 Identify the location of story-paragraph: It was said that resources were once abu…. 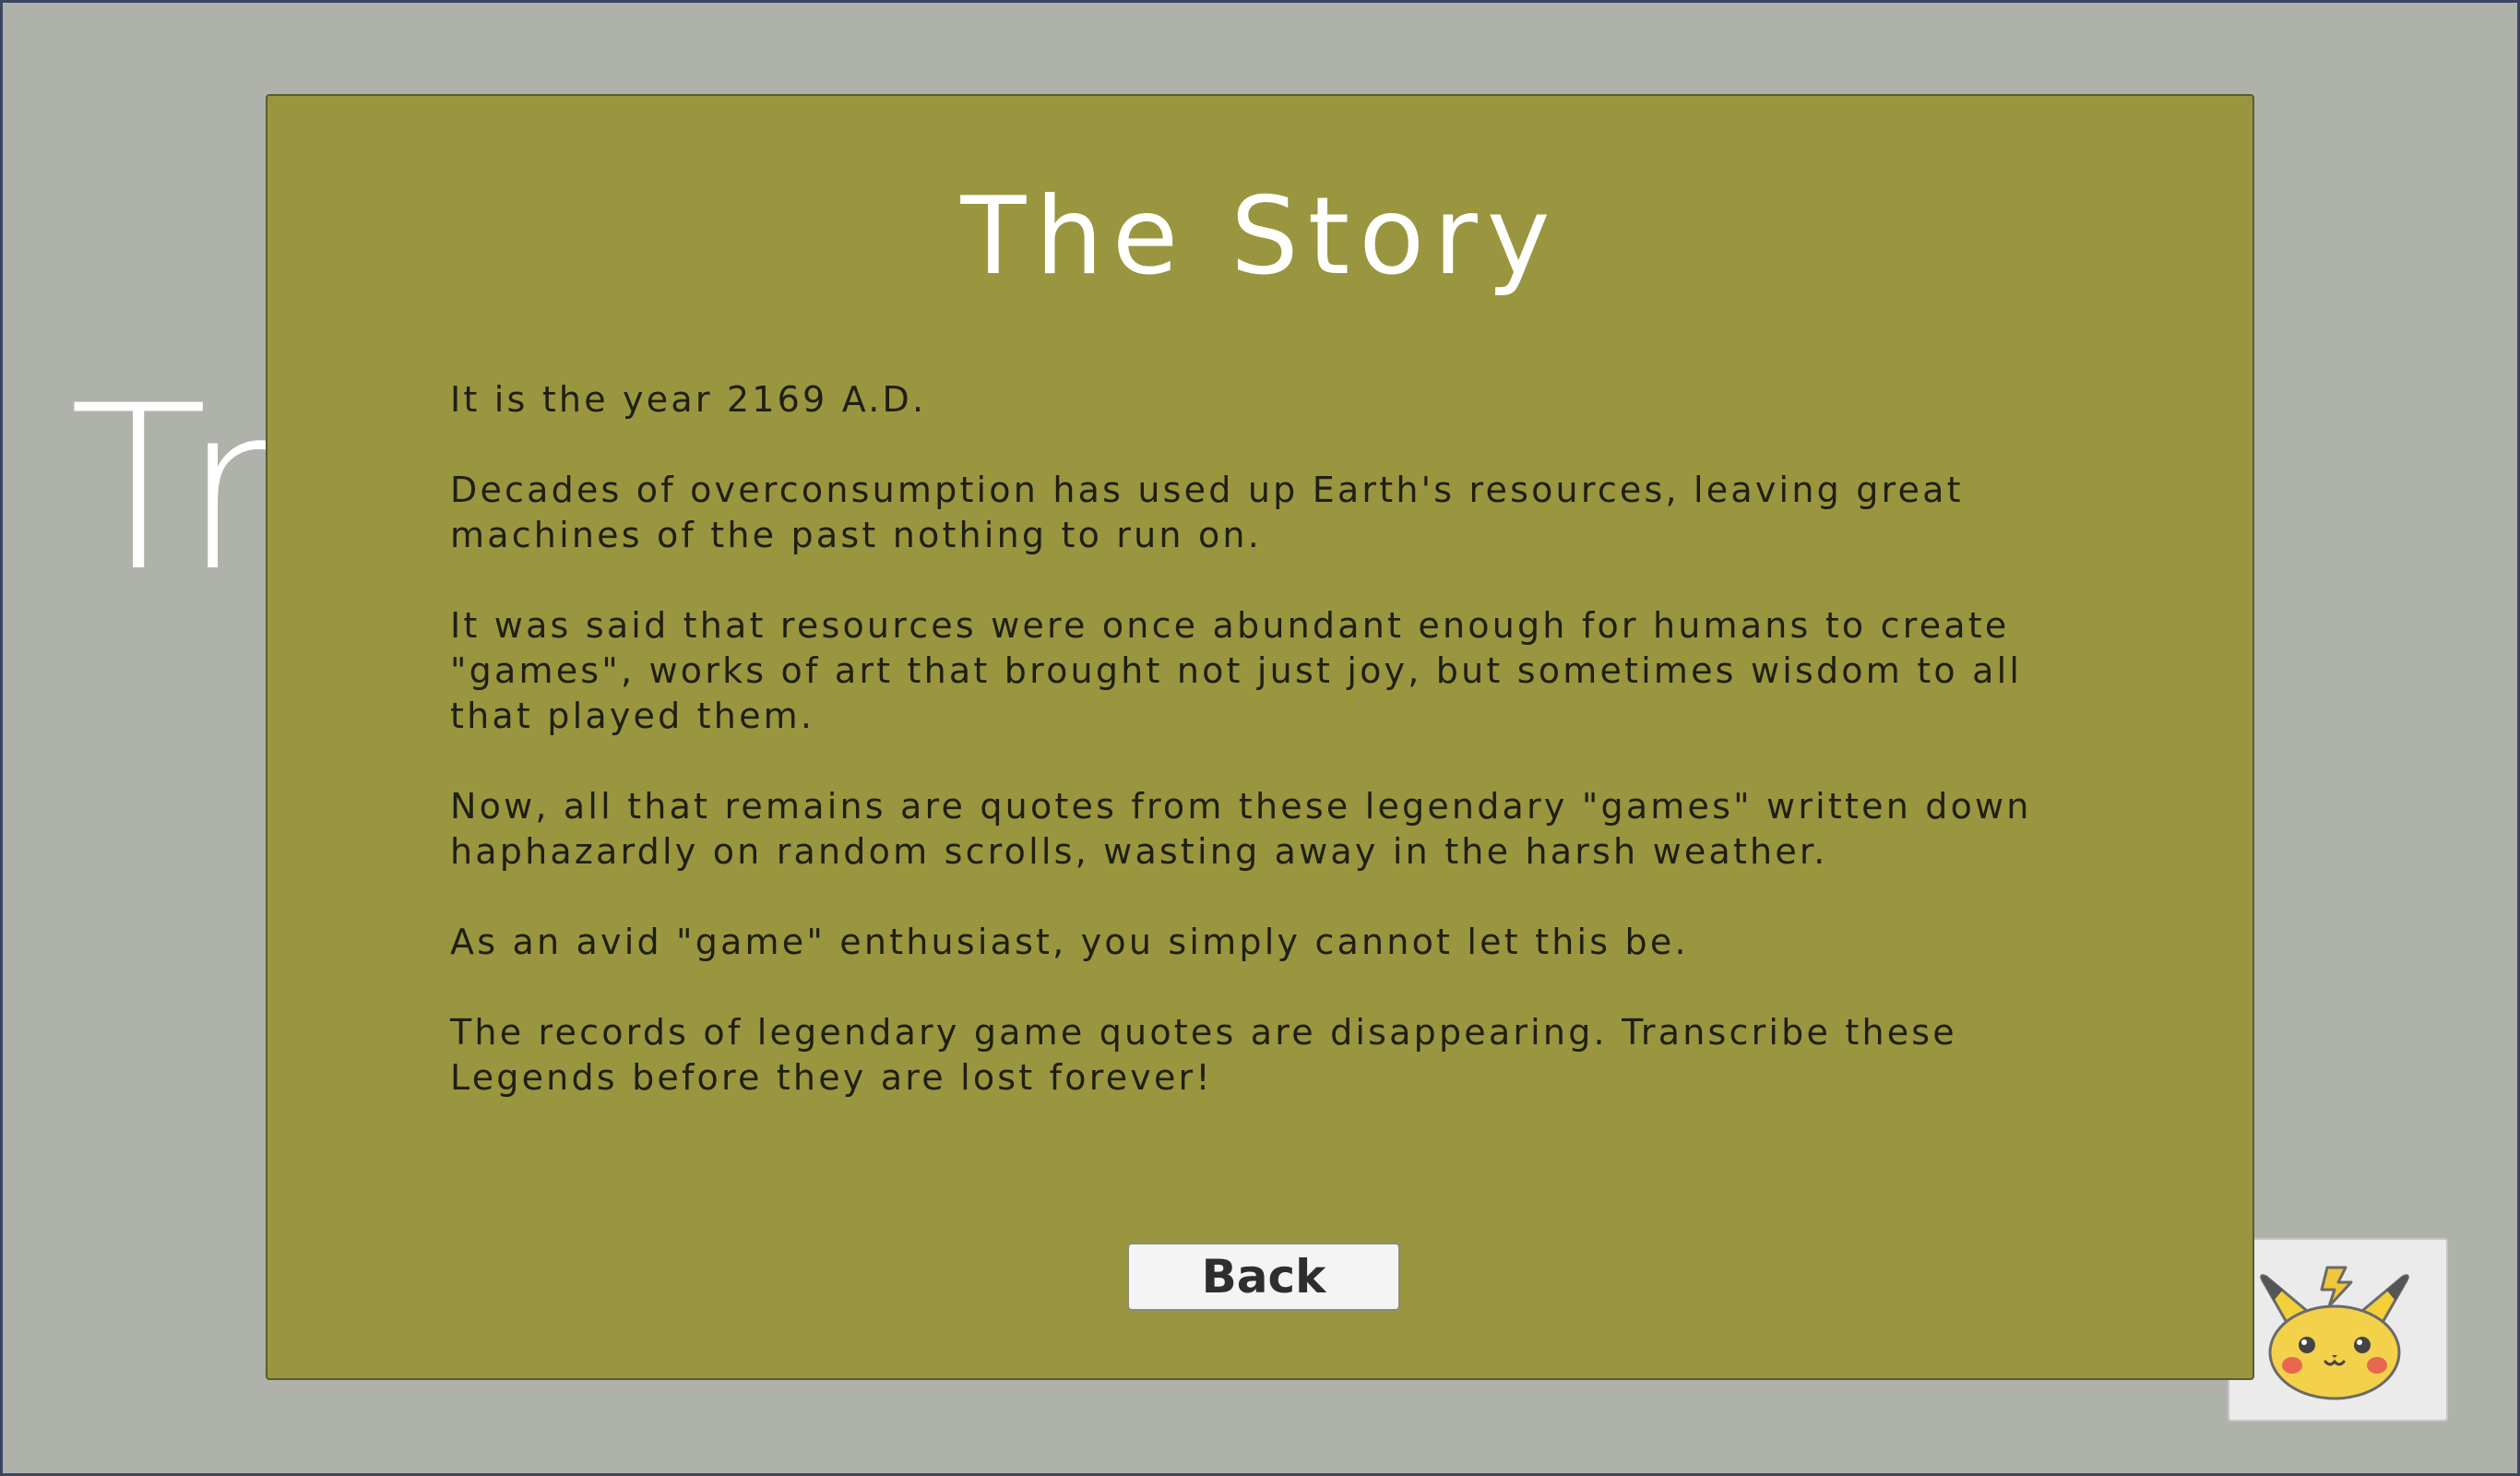
(1236, 670).